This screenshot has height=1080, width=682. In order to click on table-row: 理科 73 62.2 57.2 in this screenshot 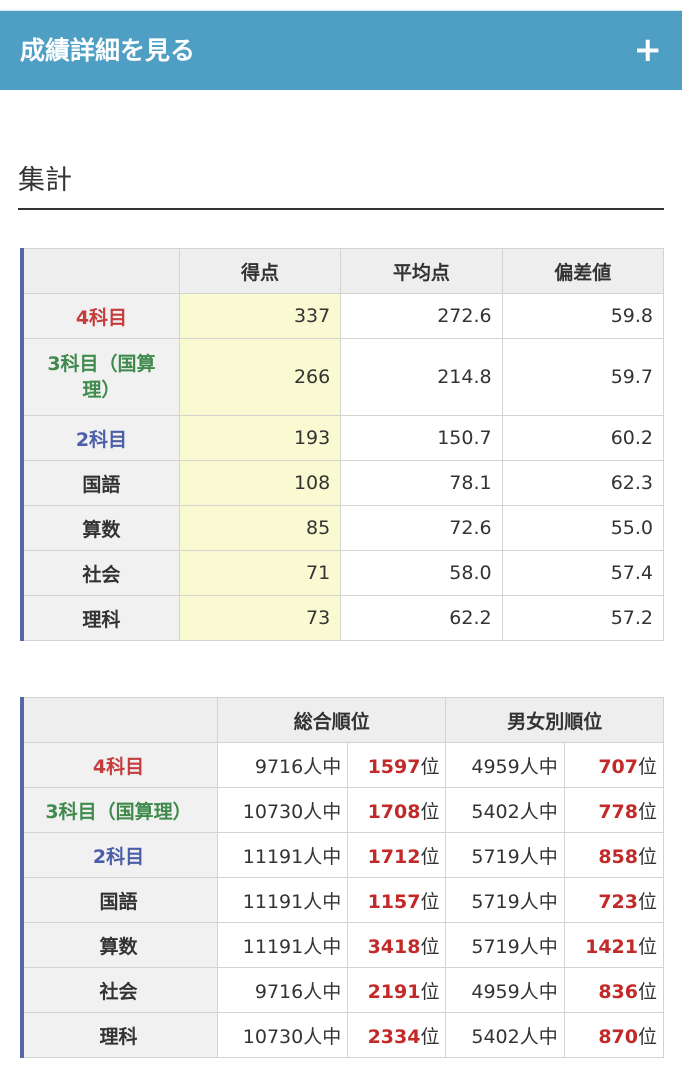, I will do `click(343, 618)`.